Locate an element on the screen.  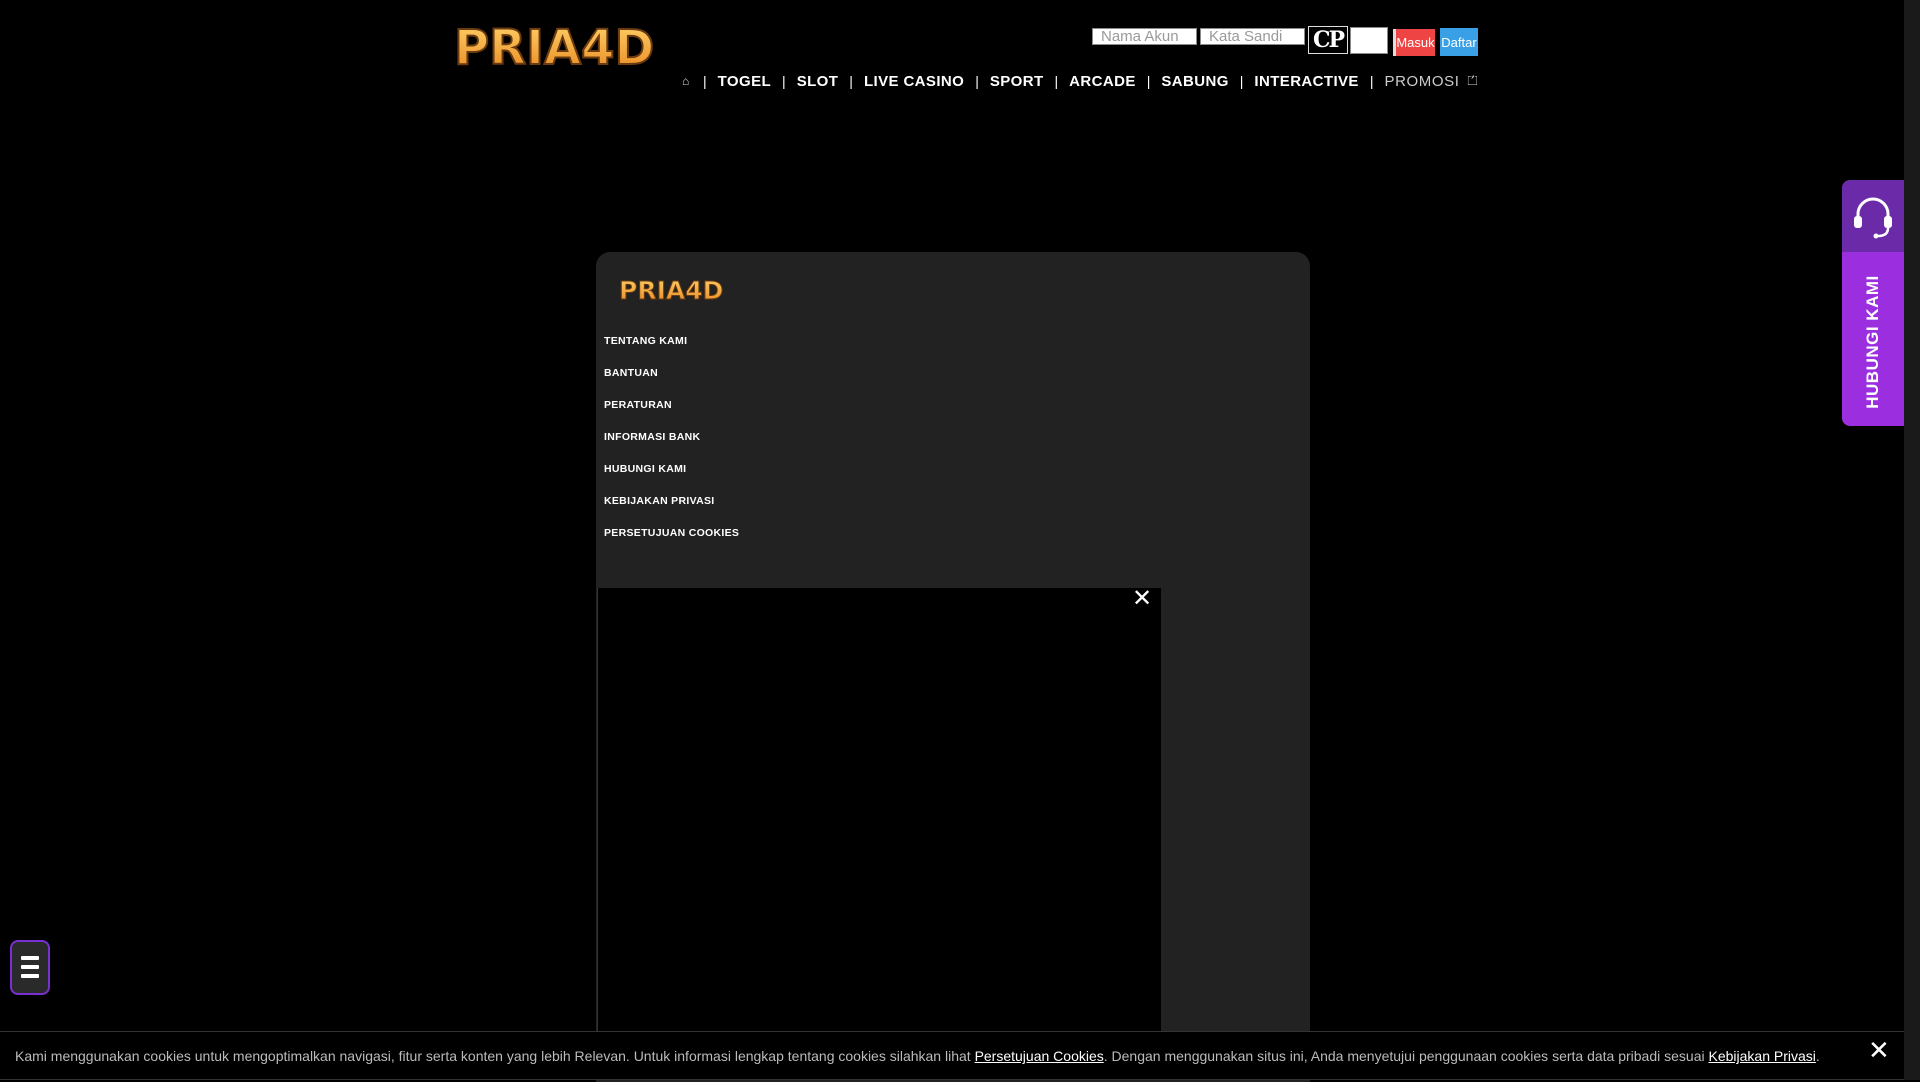
home-icon: ⌂ is located at coordinates (687, 81).